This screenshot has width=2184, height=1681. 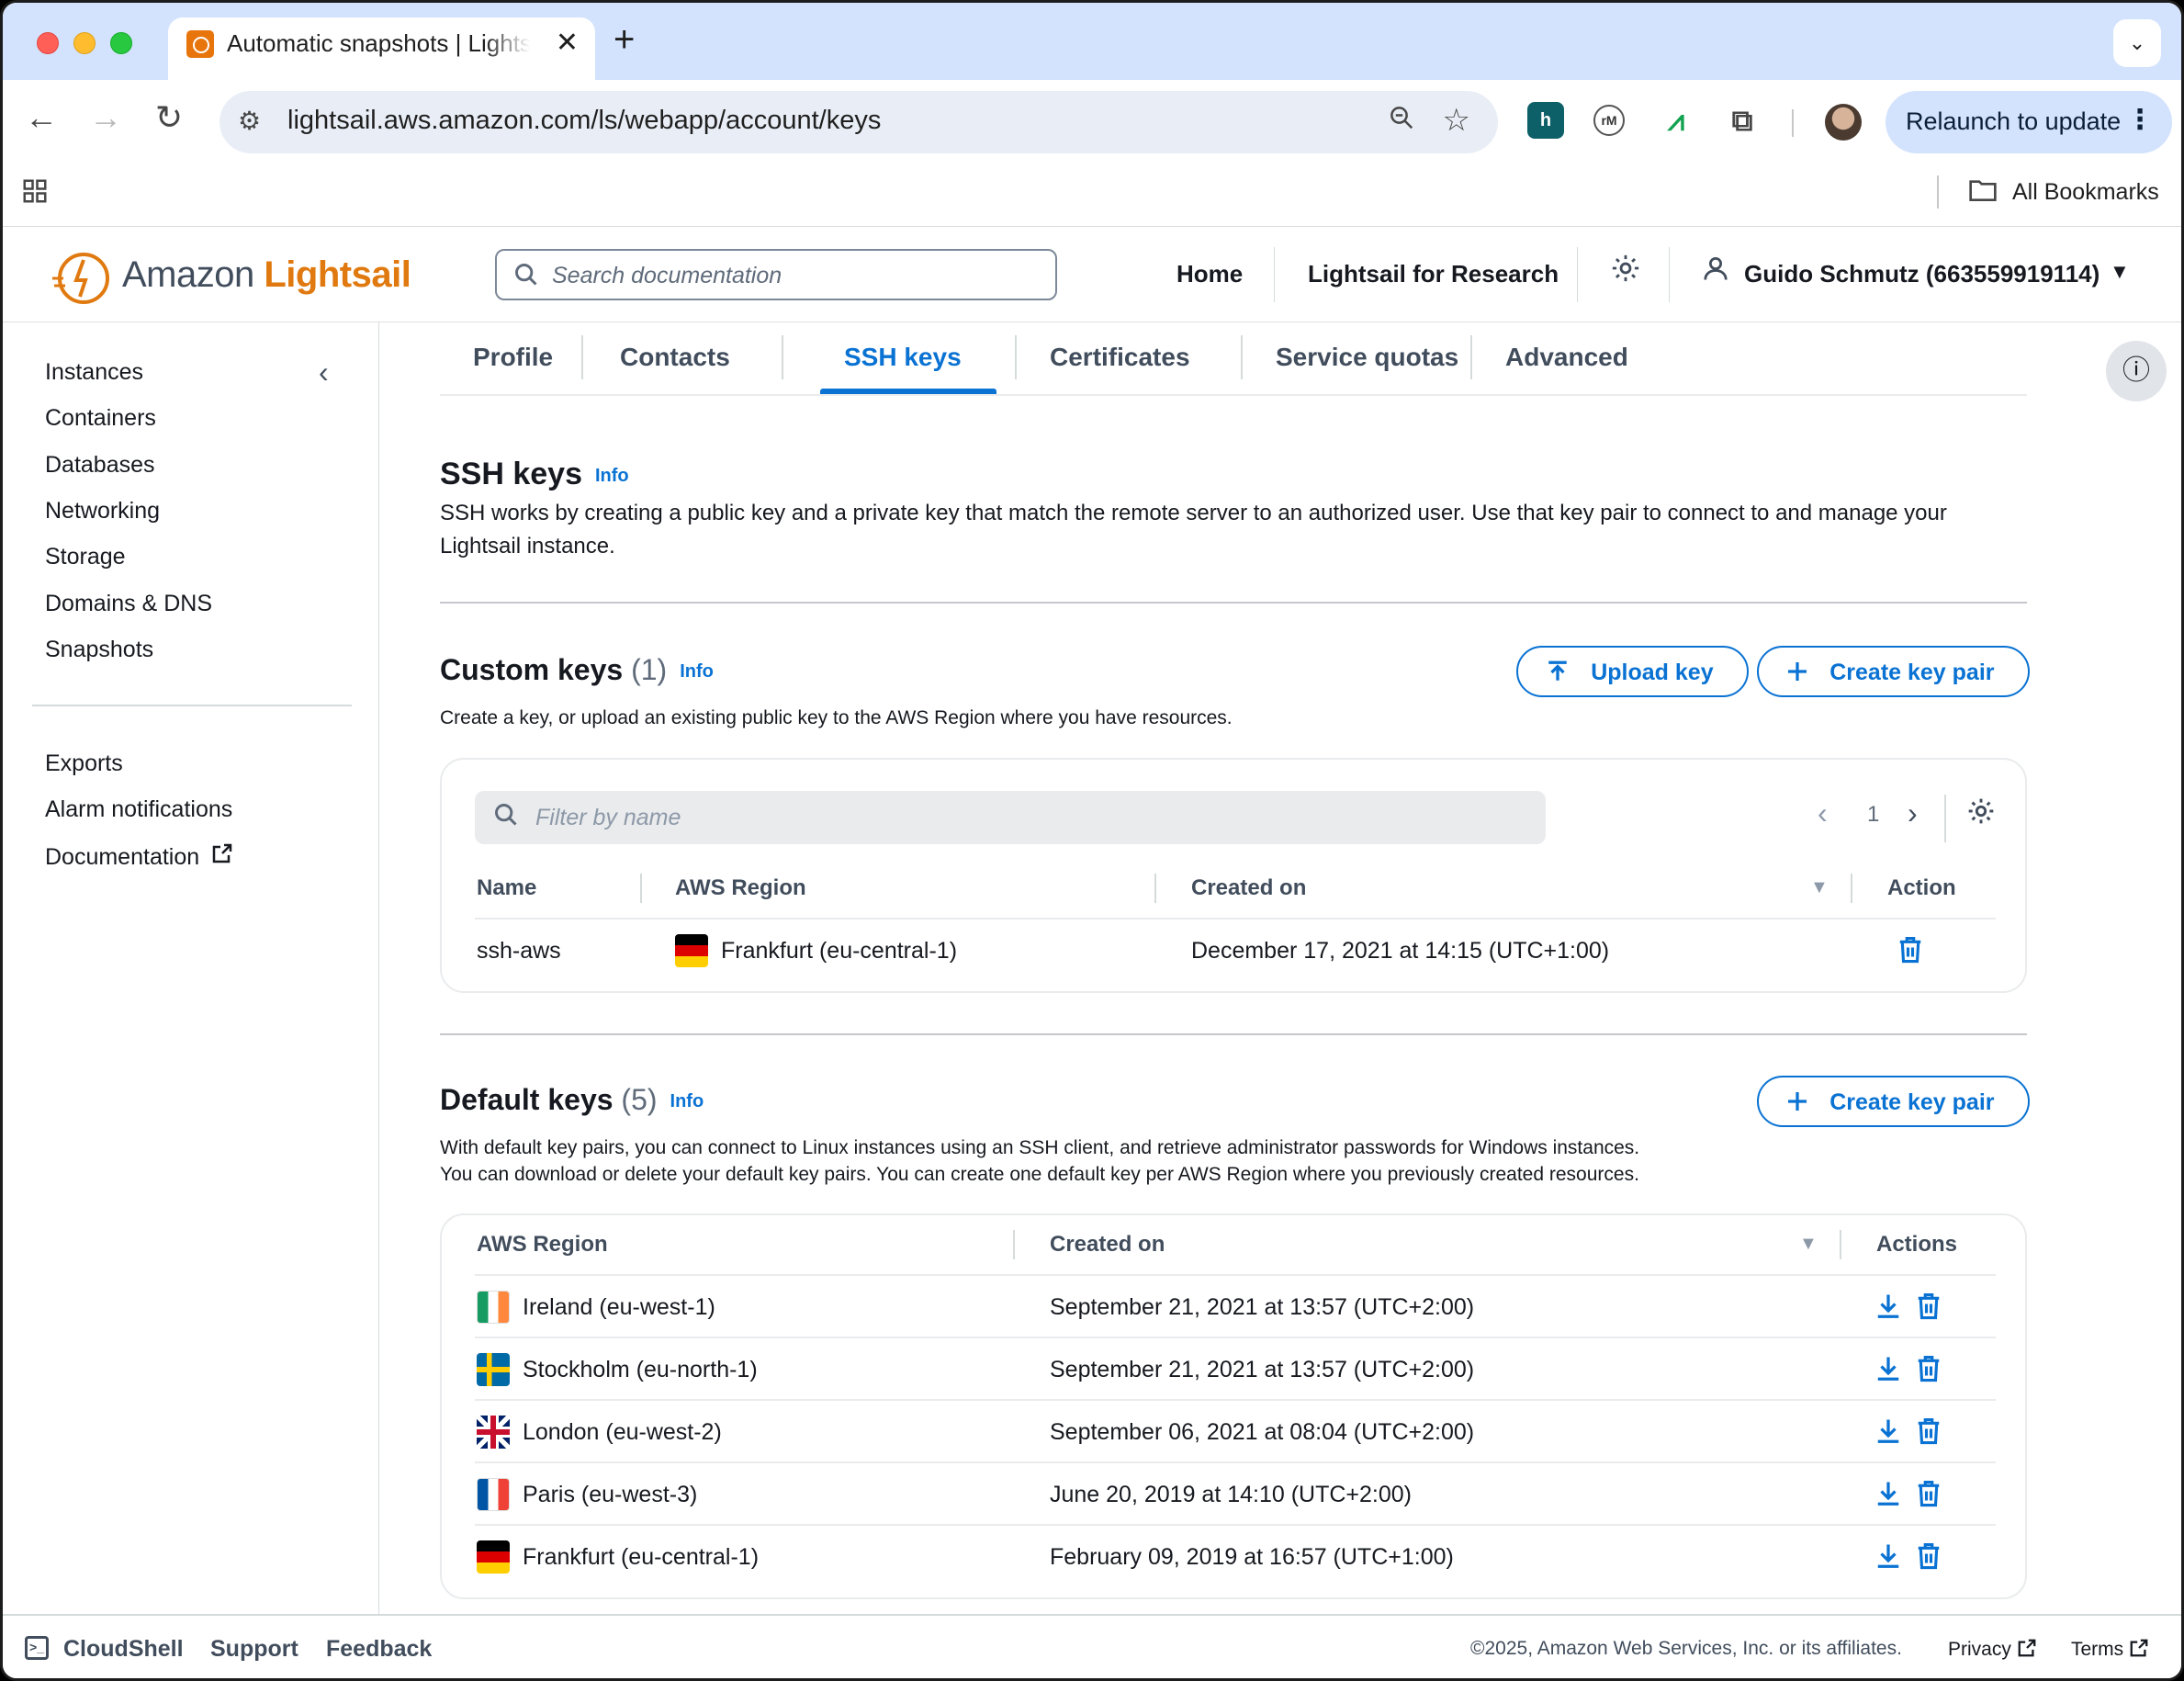 What do you see at coordinates (81, 278) in the screenshot?
I see `lightsail-logo-icon` at bounding box center [81, 278].